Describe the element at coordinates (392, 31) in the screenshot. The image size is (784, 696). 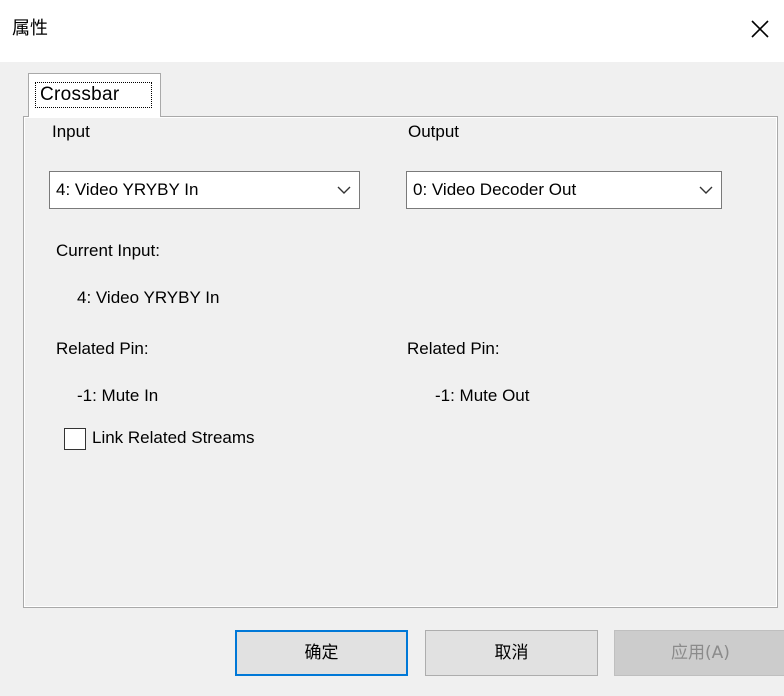
I see `title-bar: 属性` at that location.